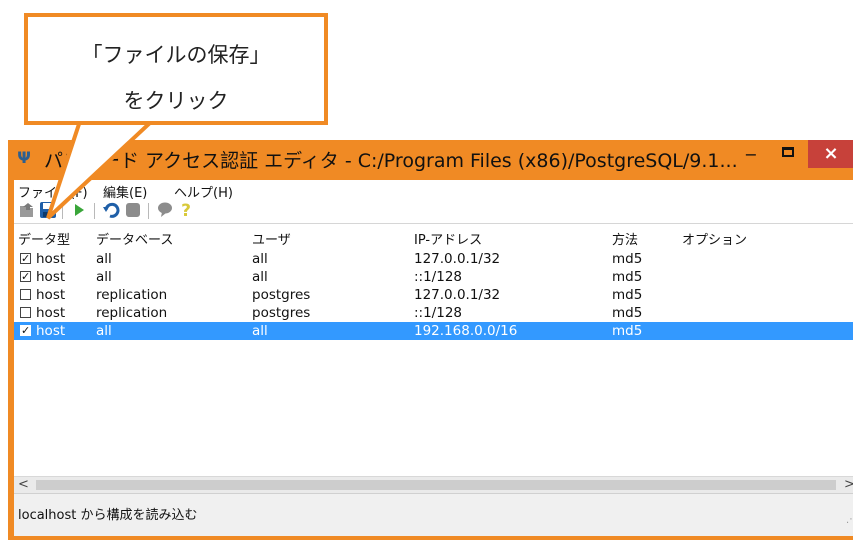 The width and height of the screenshot is (853, 540). What do you see at coordinates (830, 154) in the screenshot?
I see `close-button: ×` at bounding box center [830, 154].